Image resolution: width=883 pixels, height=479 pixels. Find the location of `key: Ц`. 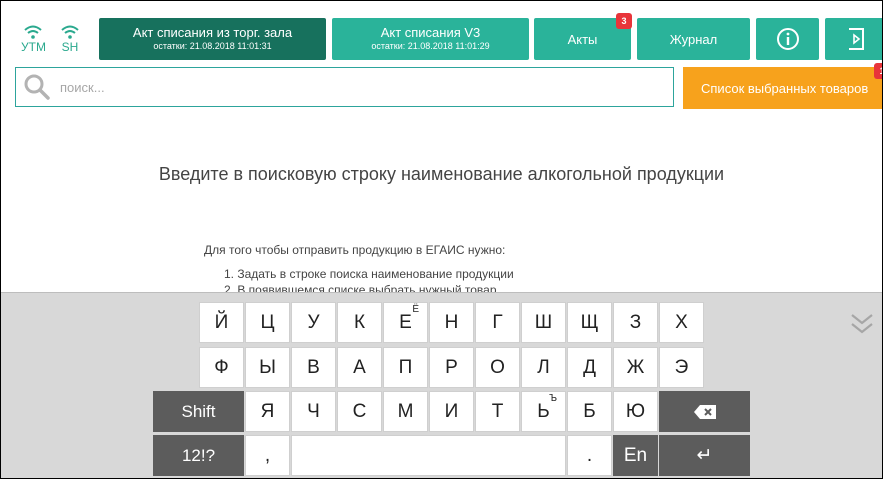

key: Ц is located at coordinates (267, 322).